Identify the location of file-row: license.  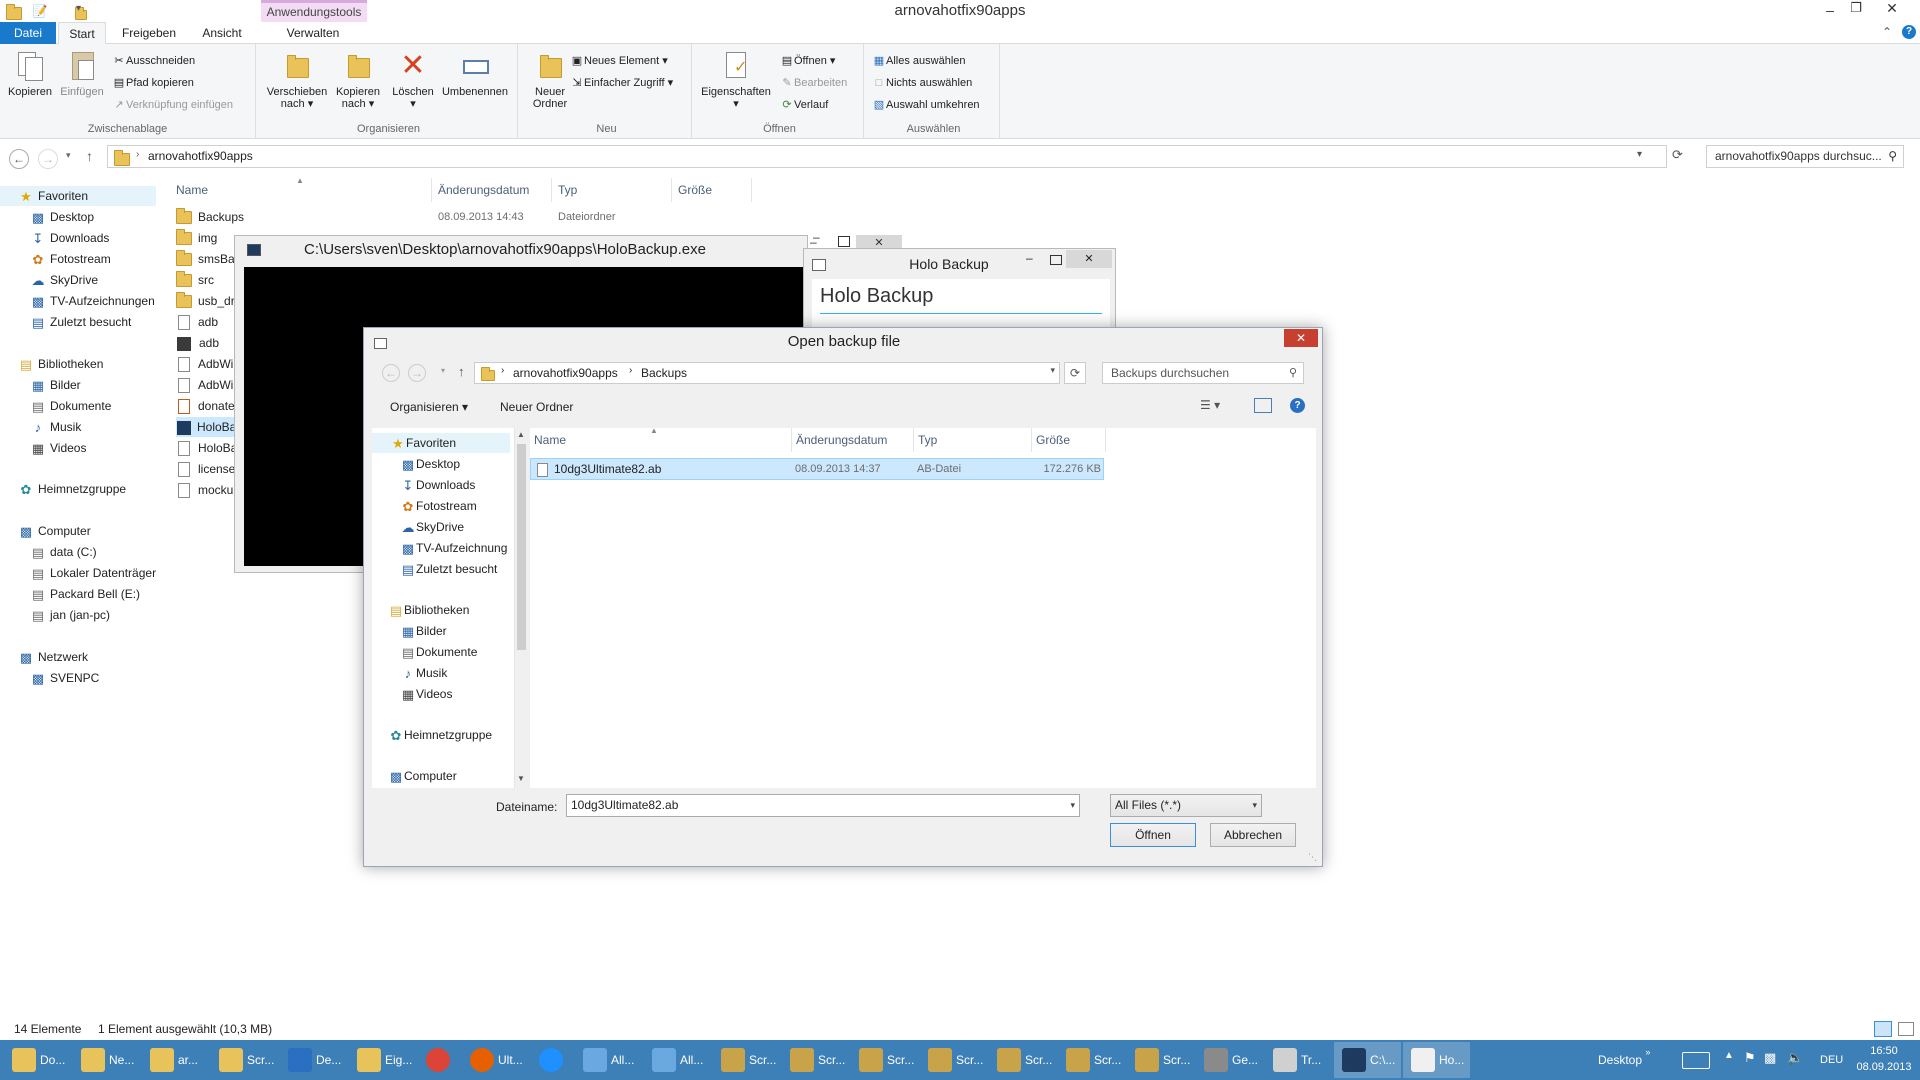
(205, 469).